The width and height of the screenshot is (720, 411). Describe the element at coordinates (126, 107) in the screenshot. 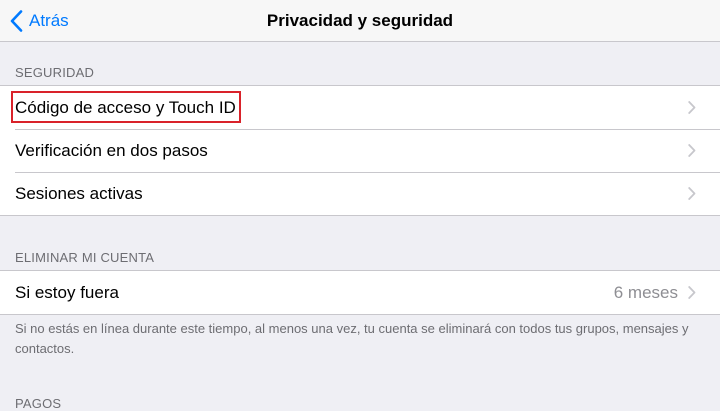

I see `highlight-box` at that location.